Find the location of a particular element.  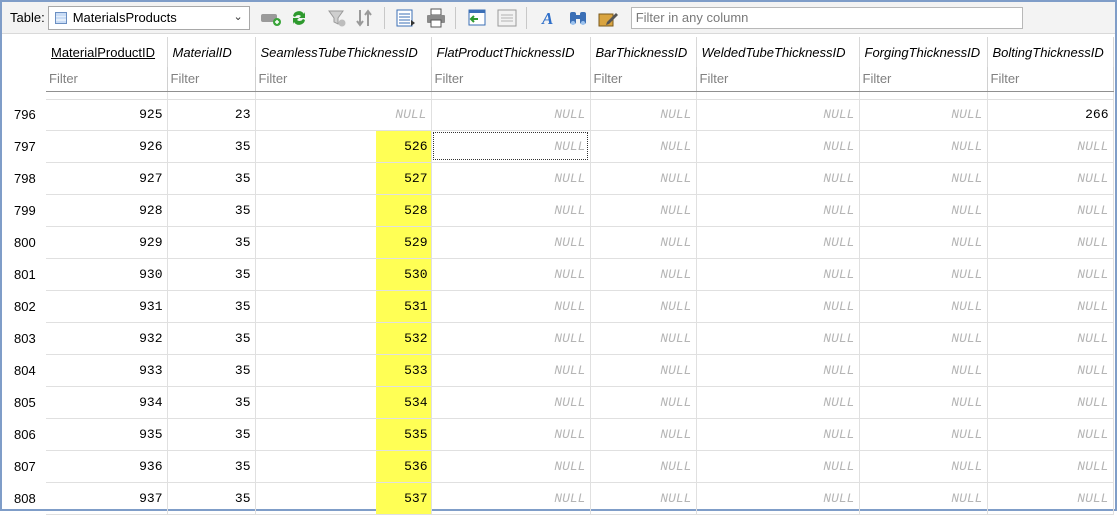

table-cell: 931 is located at coordinates (107, 306).